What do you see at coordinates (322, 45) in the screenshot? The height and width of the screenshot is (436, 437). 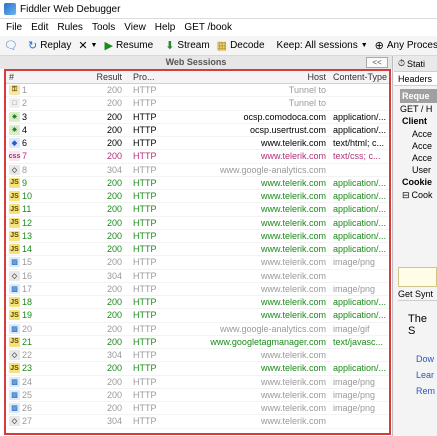 I see `keep-sessions-dropdown: Keep: All sessions ▼` at bounding box center [322, 45].